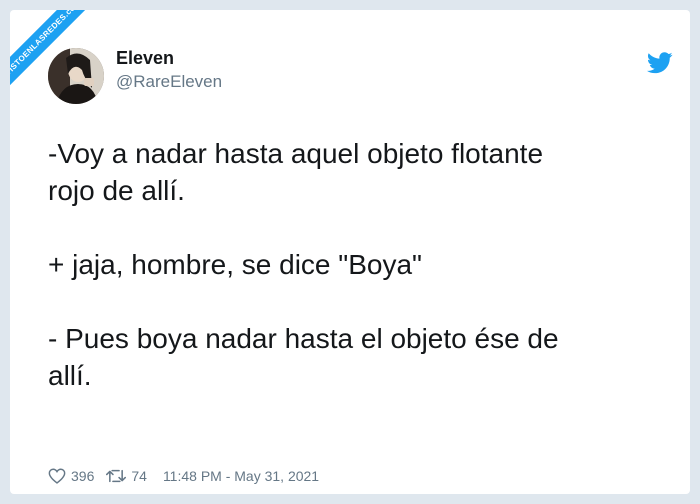 The height and width of the screenshot is (504, 700). I want to click on heart-icon, so click(57, 476).